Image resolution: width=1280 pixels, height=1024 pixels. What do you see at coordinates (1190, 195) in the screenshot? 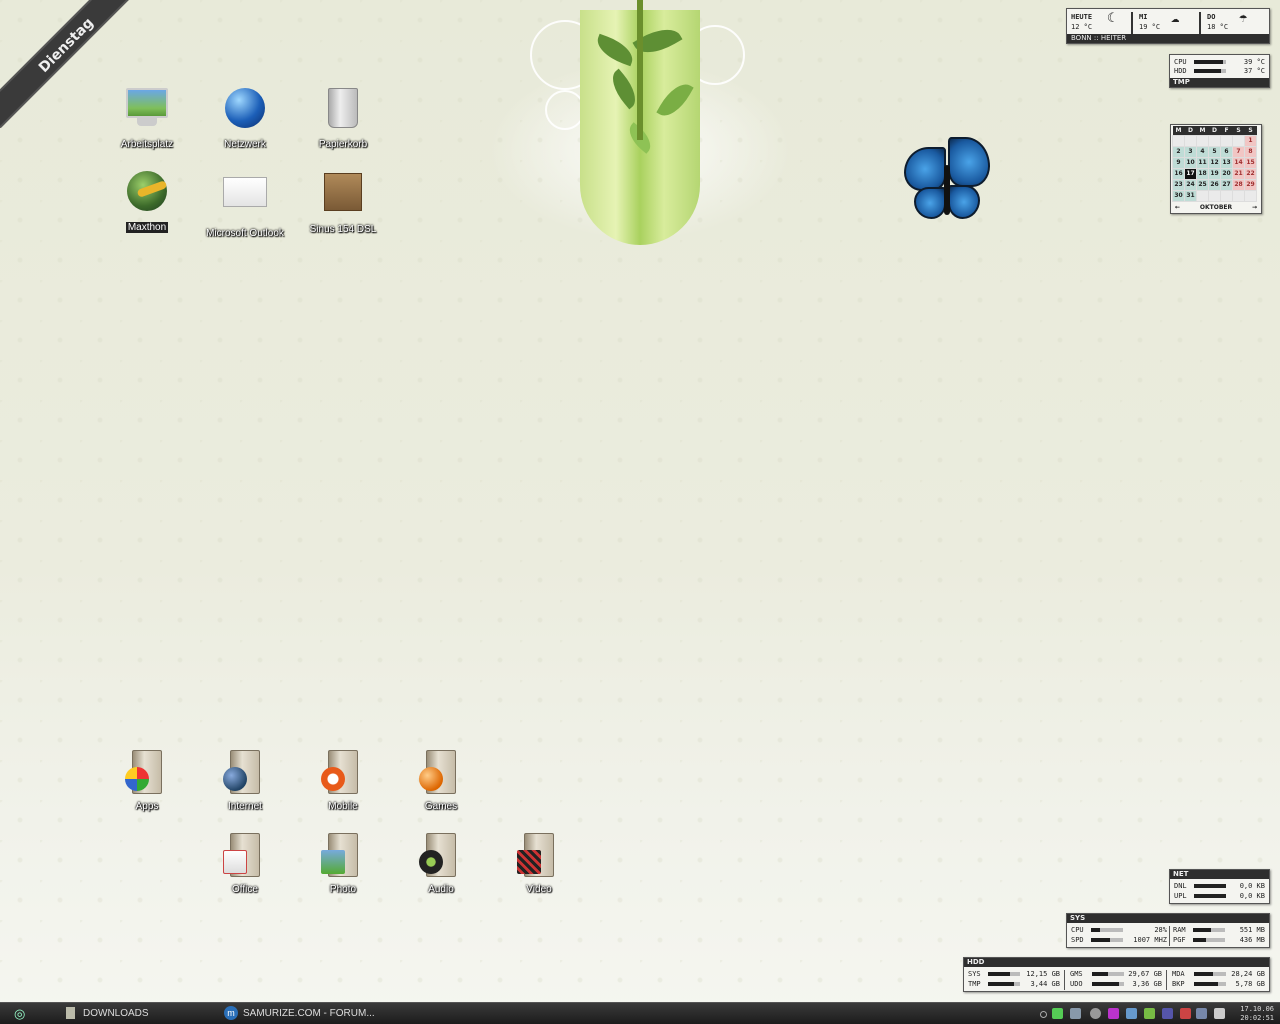
I see `calendar-day: 31` at bounding box center [1190, 195].